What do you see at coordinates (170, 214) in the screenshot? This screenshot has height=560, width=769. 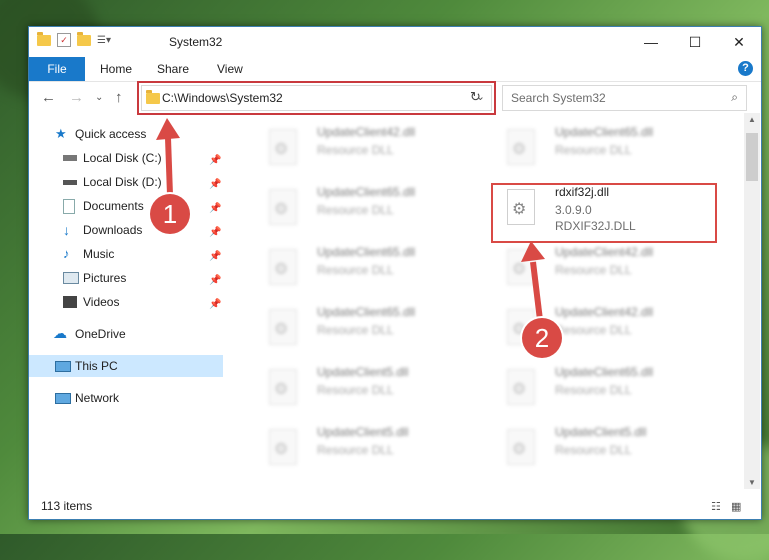 I see `step-1-callout: 1` at bounding box center [170, 214].